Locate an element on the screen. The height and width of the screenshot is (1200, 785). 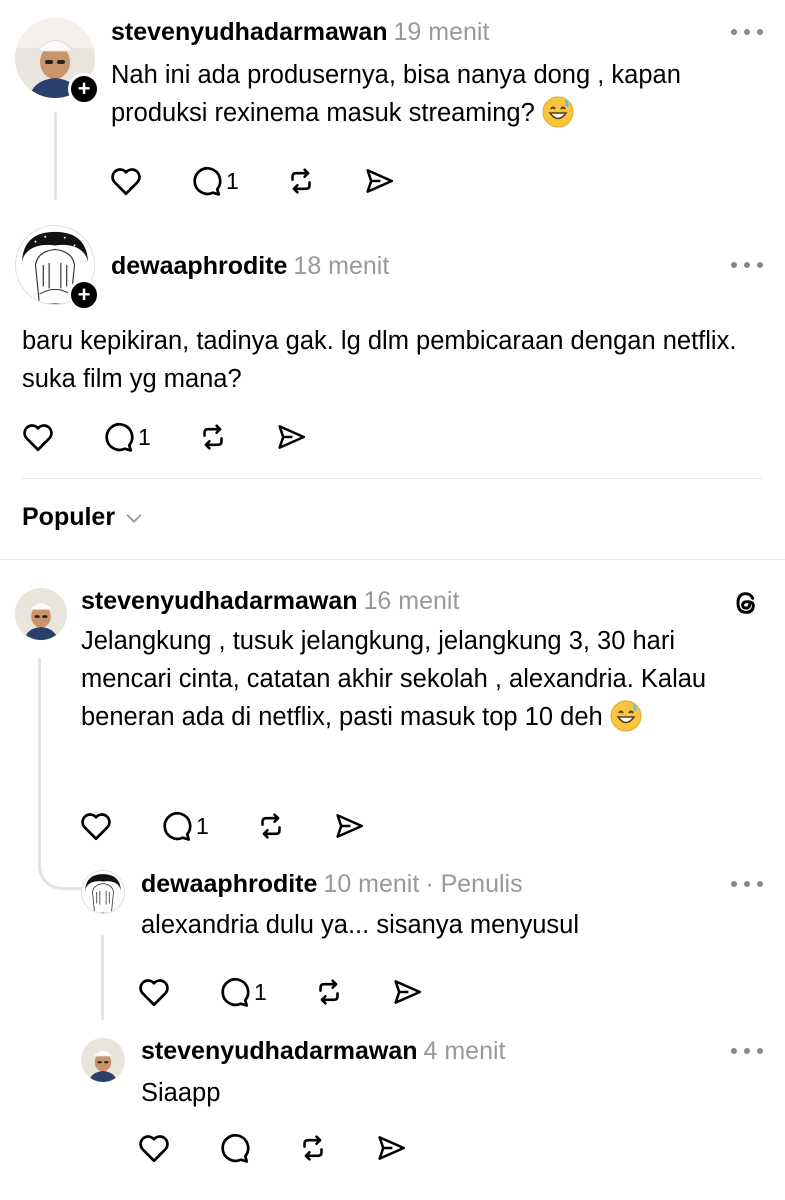
reply-header: stevenyudhadarmawan 4 menit is located at coordinates (323, 1051).